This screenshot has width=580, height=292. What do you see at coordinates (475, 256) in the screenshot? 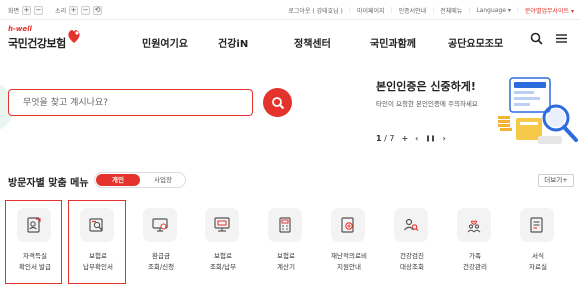
I see `menu-label-line1: 가족` at bounding box center [475, 256].